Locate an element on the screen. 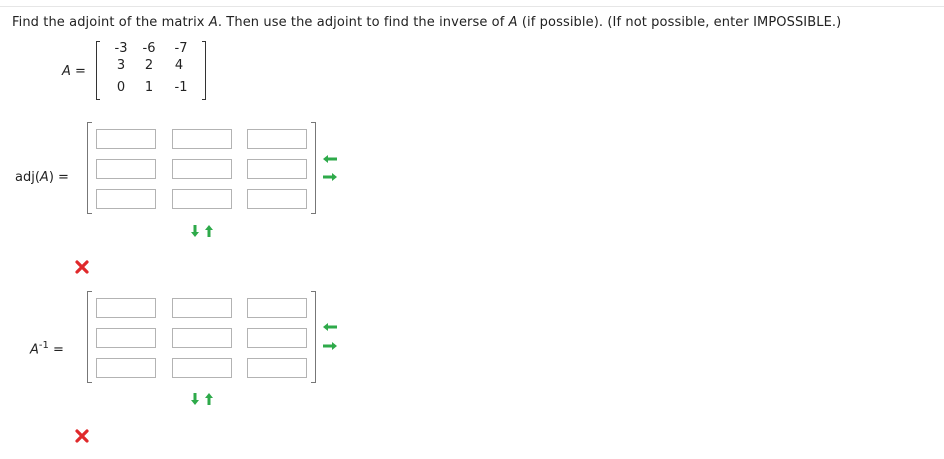 Image resolution: width=944 pixels, height=459 pixels. matrix-a-cell: -7 is located at coordinates (181, 48).